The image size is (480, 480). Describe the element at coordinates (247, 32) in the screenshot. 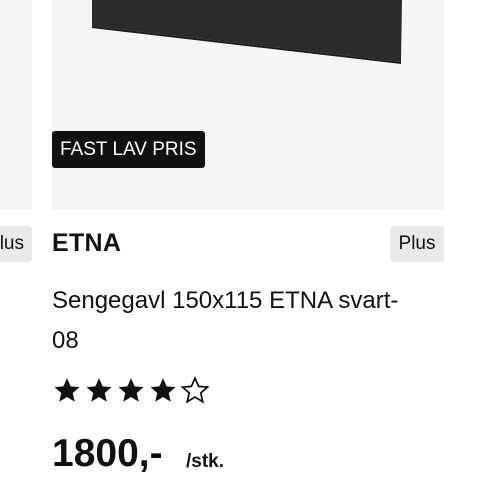

I see `headboard-image` at that location.